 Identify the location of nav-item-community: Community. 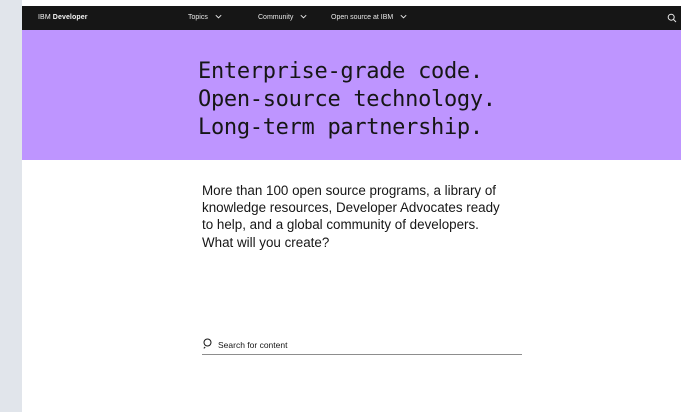
(283, 18).